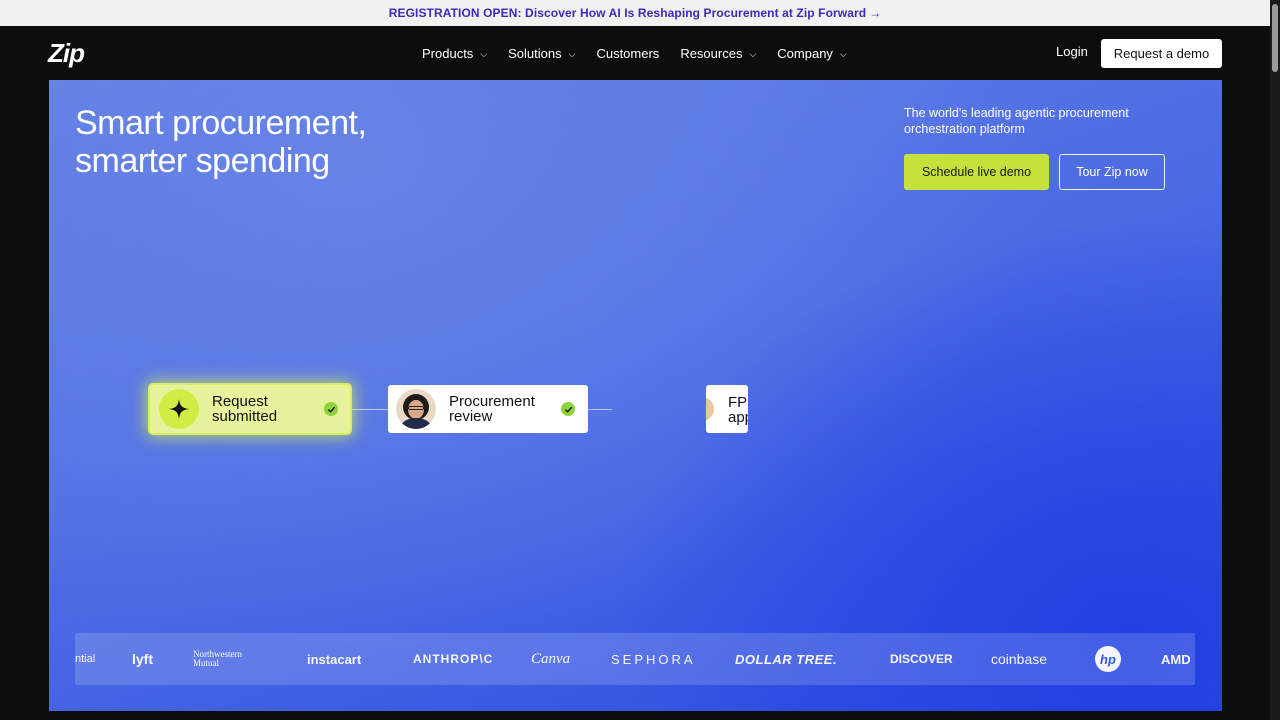 The height and width of the screenshot is (720, 1280). I want to click on page-scrollbar, so click(1275, 360).